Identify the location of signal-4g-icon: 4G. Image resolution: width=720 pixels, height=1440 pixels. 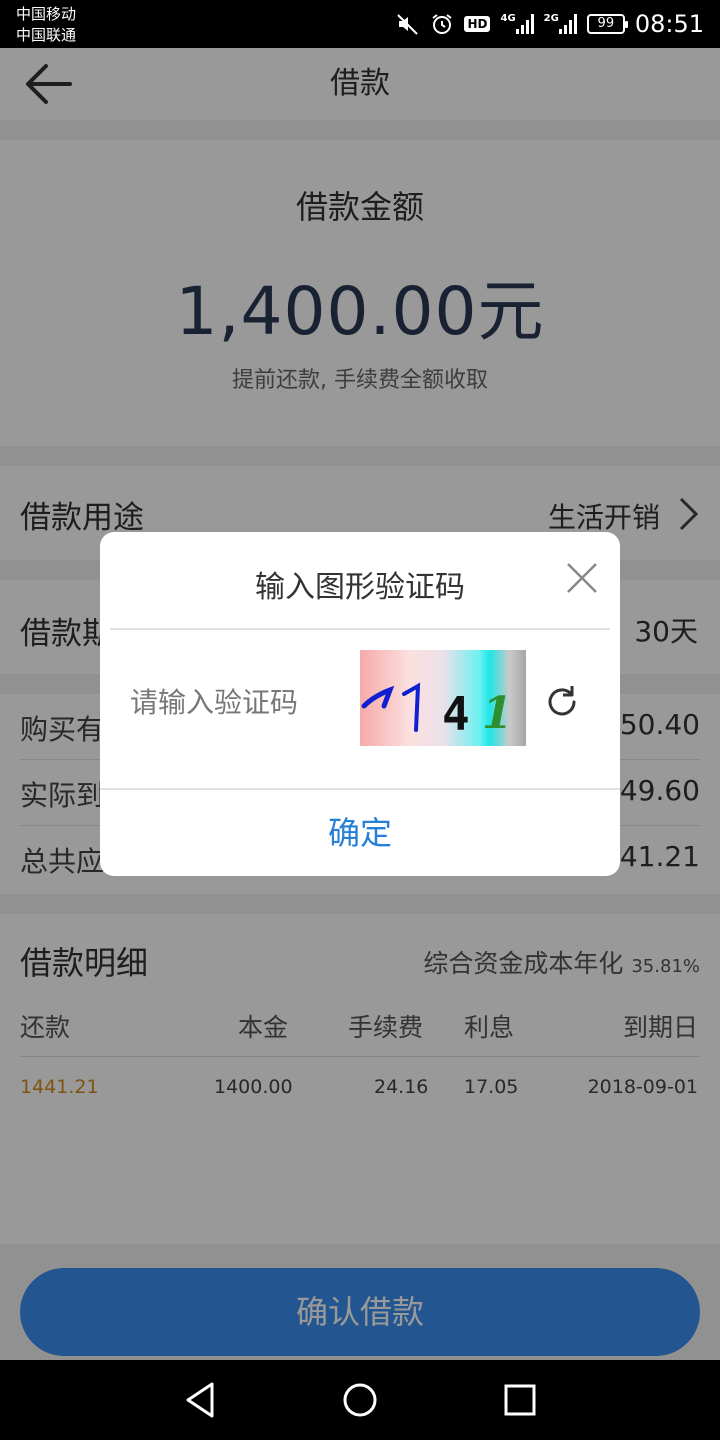
(517, 23).